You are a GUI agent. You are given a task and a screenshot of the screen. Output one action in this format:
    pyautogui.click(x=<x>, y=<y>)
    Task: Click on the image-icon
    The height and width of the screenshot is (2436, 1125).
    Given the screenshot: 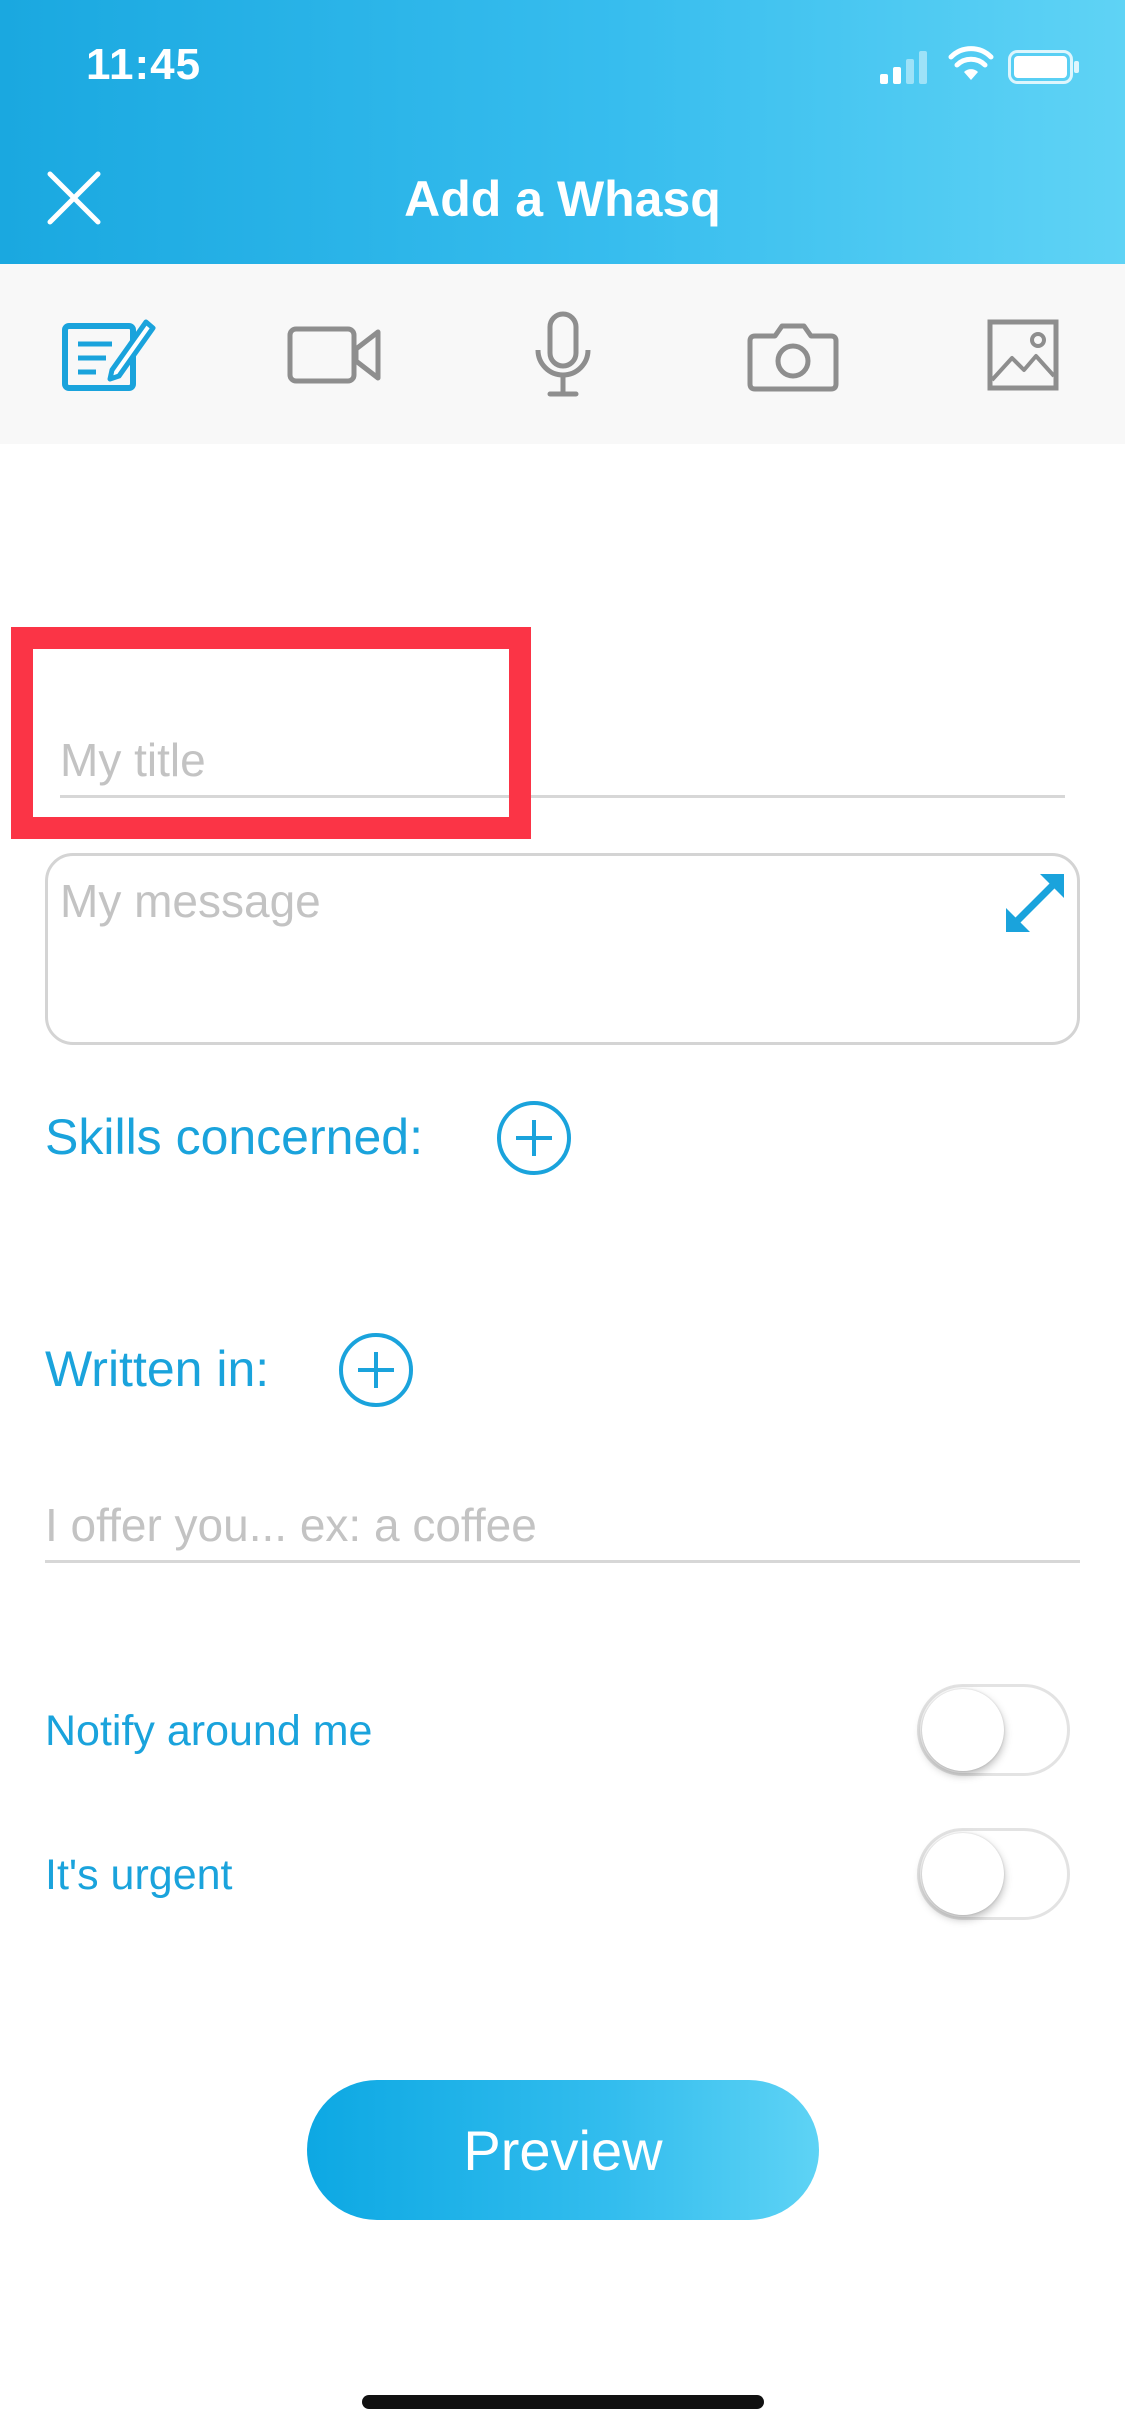 What is the action you would take?
    pyautogui.click(x=1023, y=355)
    